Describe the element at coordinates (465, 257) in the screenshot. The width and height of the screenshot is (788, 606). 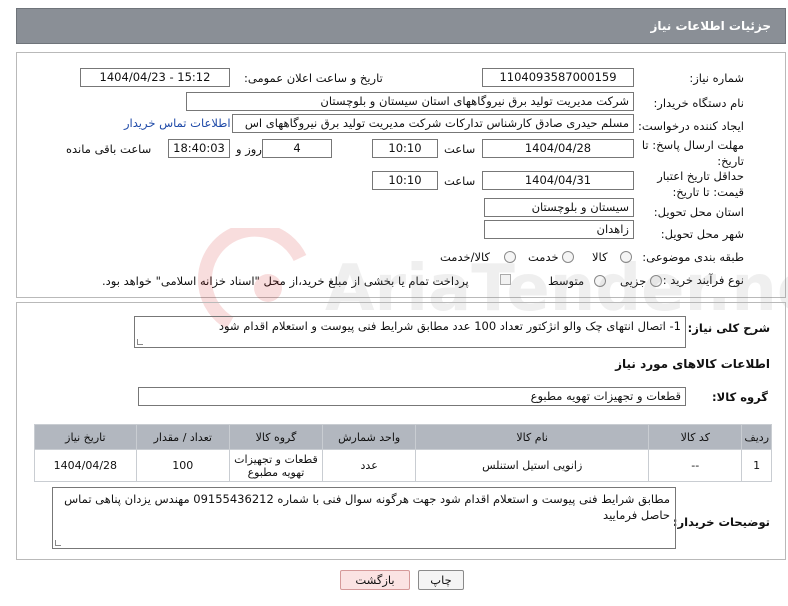
I see `category-option-goods-service: کالا/خدمت` at that location.